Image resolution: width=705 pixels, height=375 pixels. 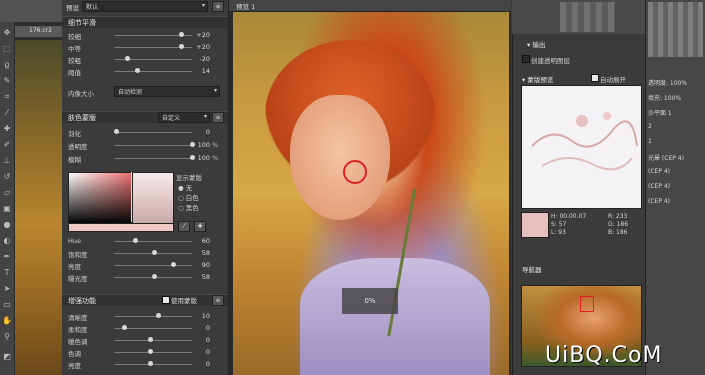 I want to click on ps-document-canvas, so click(x=38, y=207).